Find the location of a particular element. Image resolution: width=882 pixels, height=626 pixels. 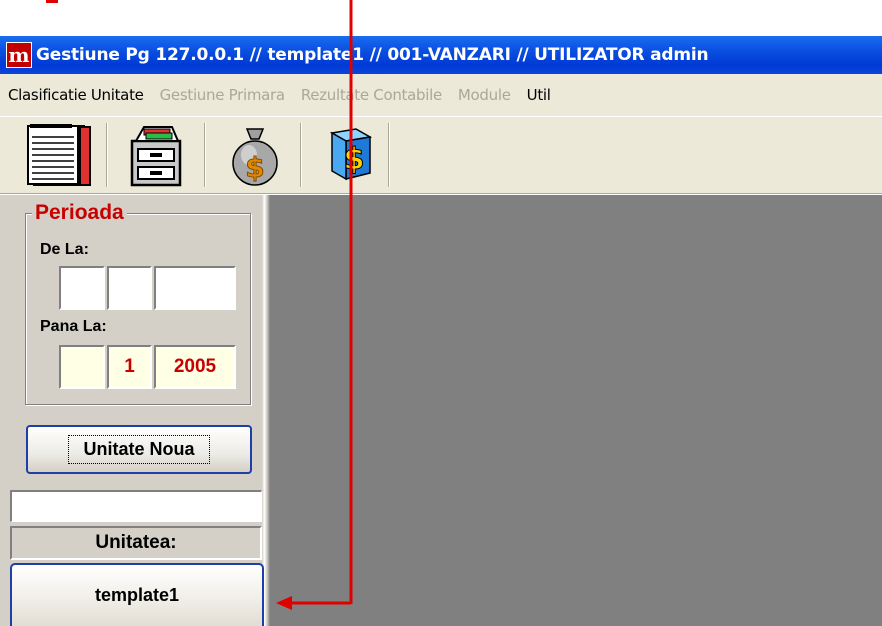

toolbar-button-dollar-box: $ is located at coordinates (346, 155).